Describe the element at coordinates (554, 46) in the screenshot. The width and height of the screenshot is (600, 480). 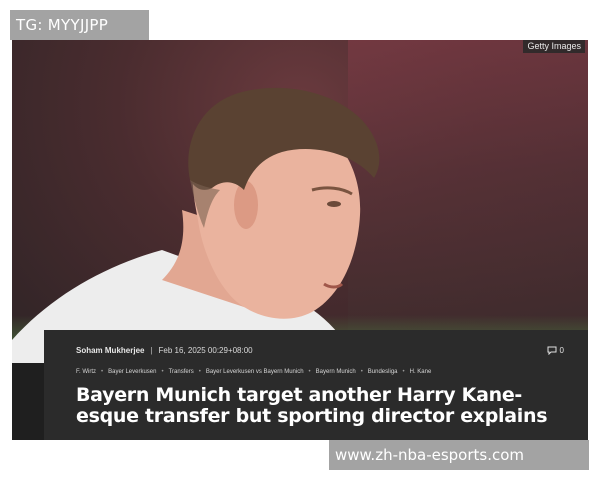
I see `photo-credit: Getty Images` at that location.